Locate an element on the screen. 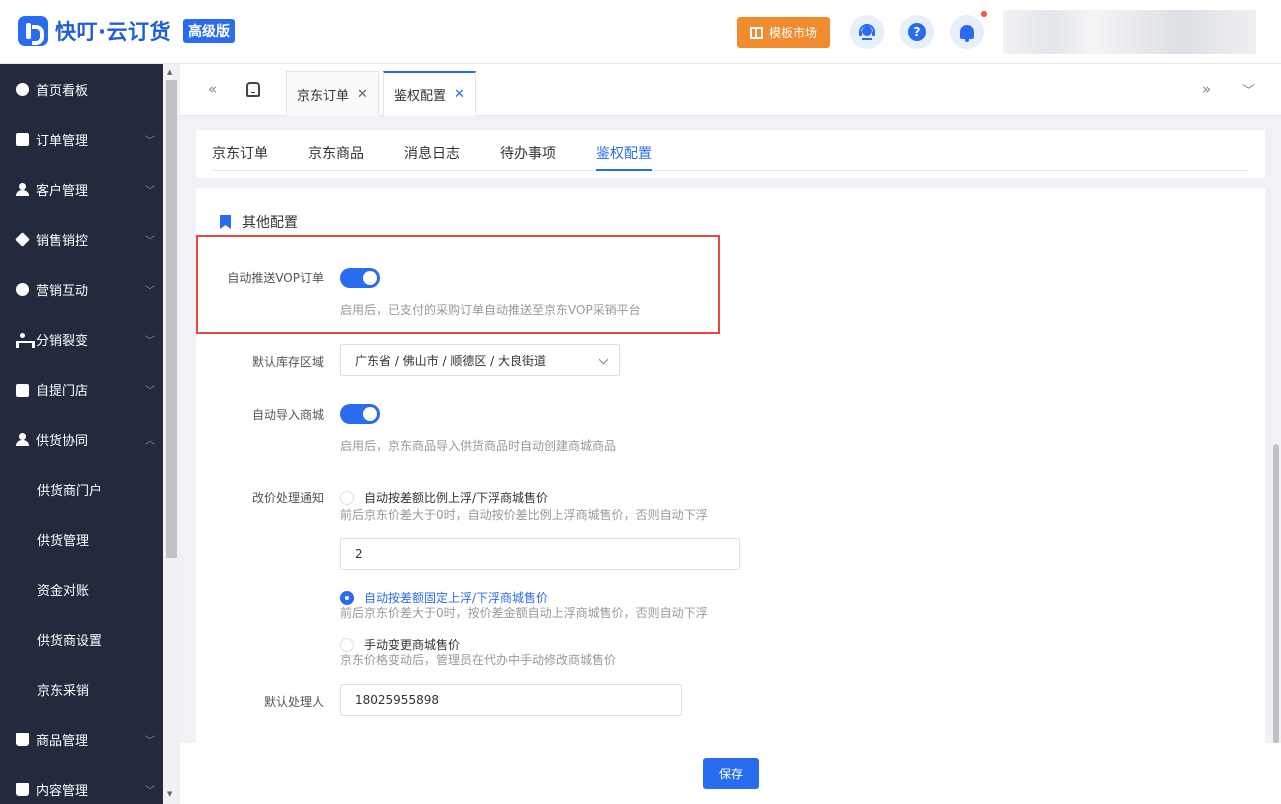  sidebar-item-label: 供货商门户 is located at coordinates (70, 491).